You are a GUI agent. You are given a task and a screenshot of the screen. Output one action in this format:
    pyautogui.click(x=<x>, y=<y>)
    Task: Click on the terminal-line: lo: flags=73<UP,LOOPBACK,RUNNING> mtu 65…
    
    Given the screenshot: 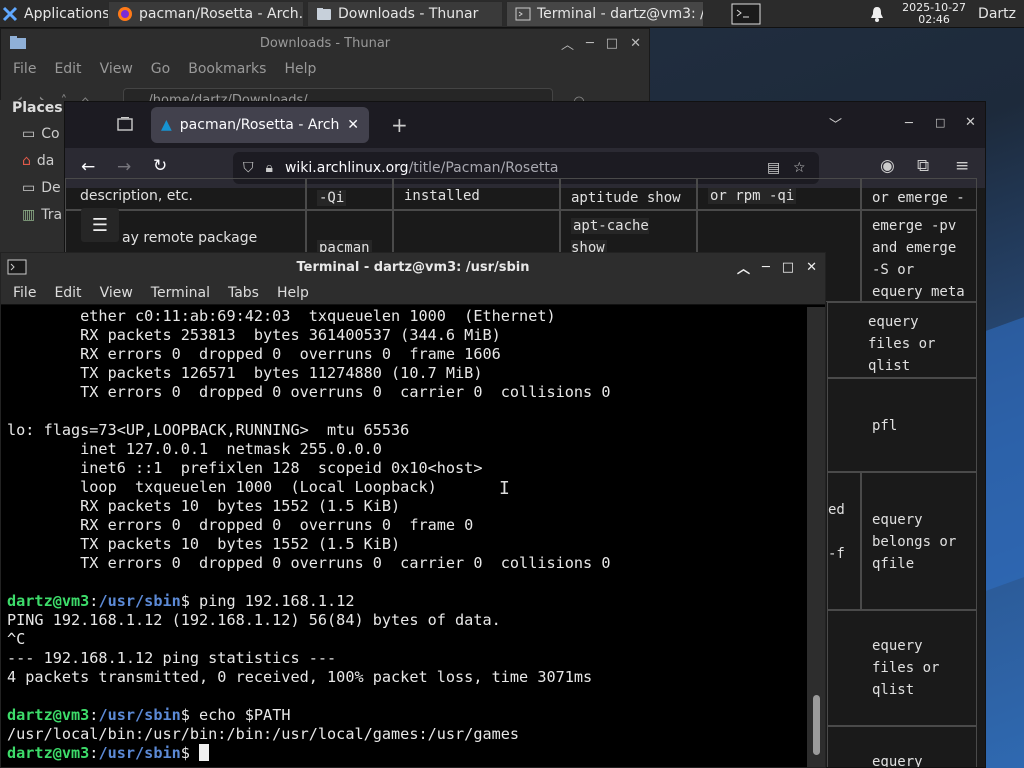 What is the action you would take?
    pyautogui.click(x=208, y=430)
    